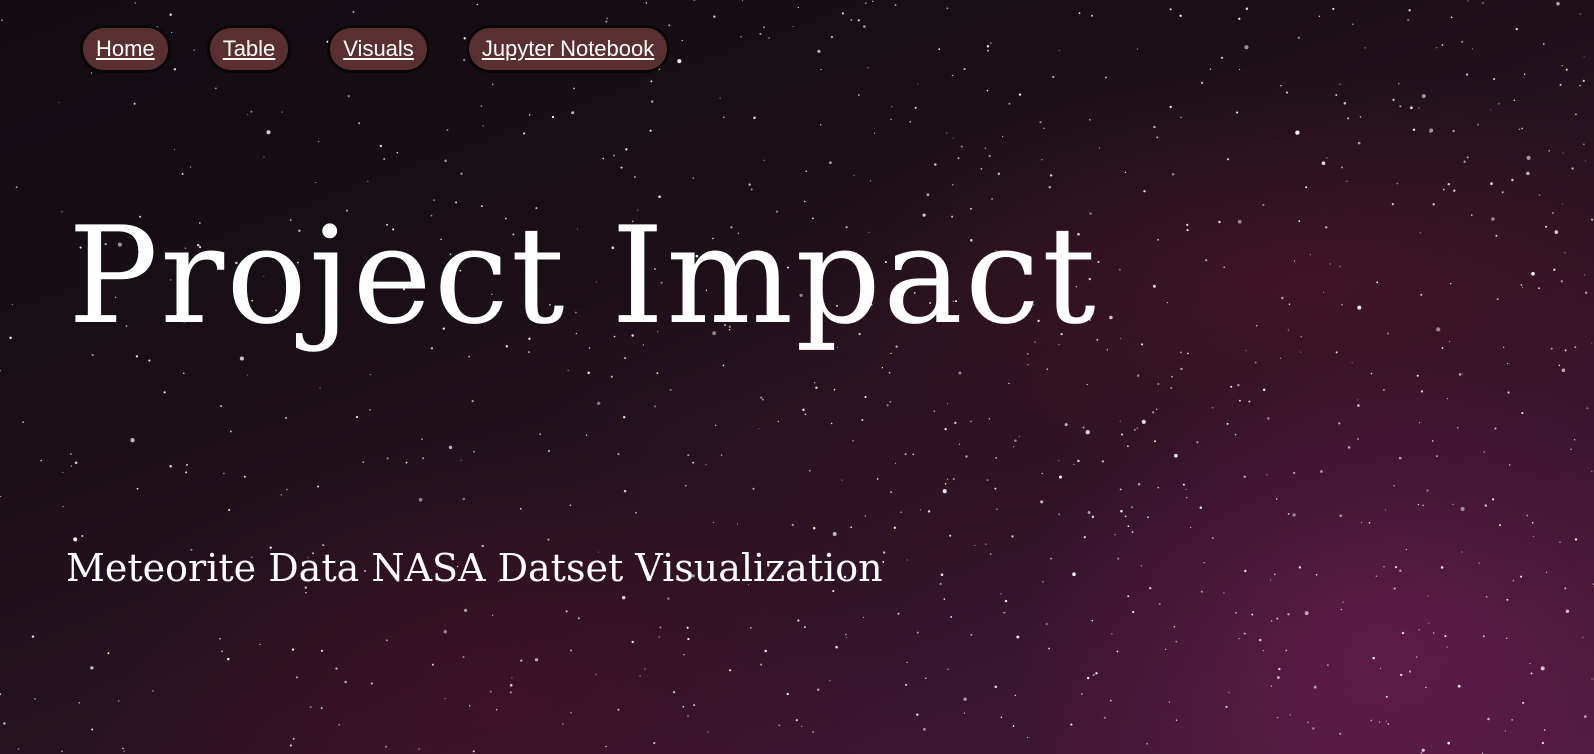 The width and height of the screenshot is (1594, 754). Describe the element at coordinates (249, 49) in the screenshot. I see `nav-link-table: Table` at that location.